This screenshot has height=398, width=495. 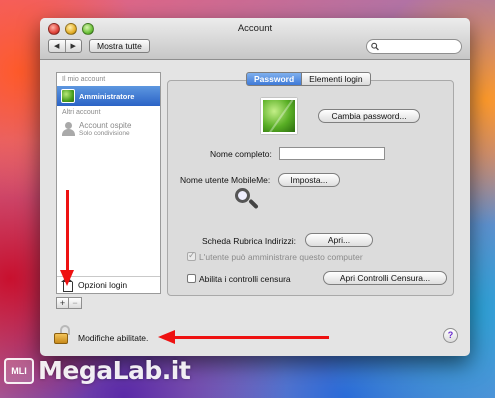 I want to click on guest-account-subtitle: Solo condivisione, so click(x=104, y=133).